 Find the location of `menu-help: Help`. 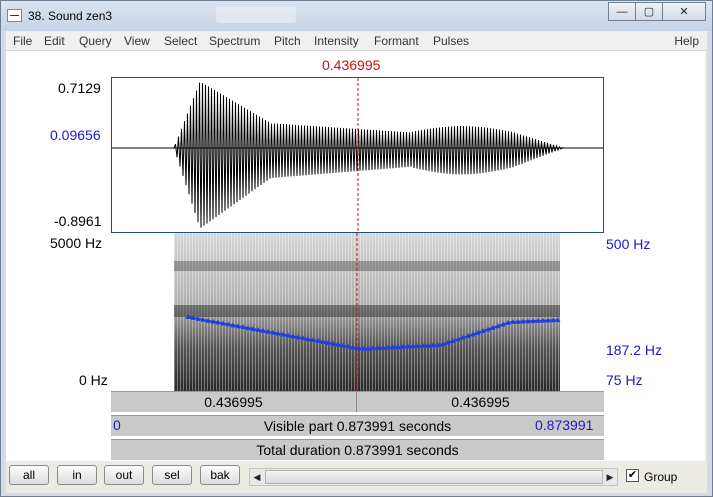

menu-help: Help is located at coordinates (686, 41).